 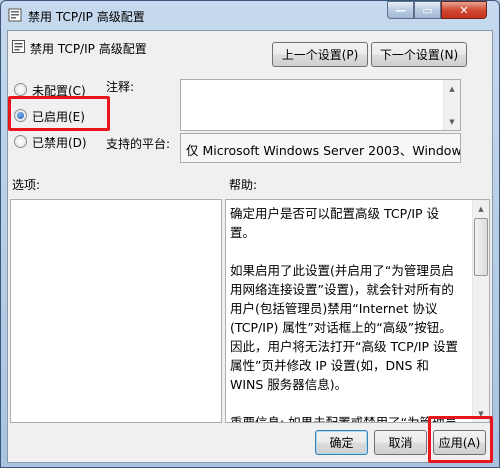 I want to click on close-button: ✕, so click(x=464, y=10).